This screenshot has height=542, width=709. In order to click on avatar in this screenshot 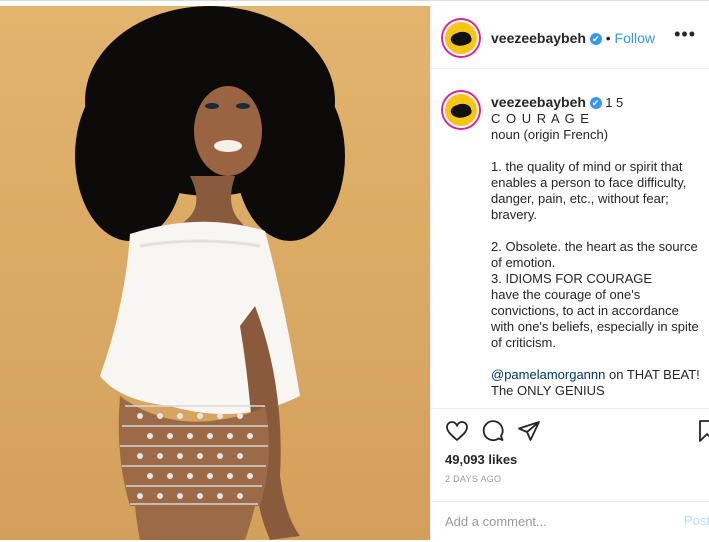, I will do `click(461, 38)`.